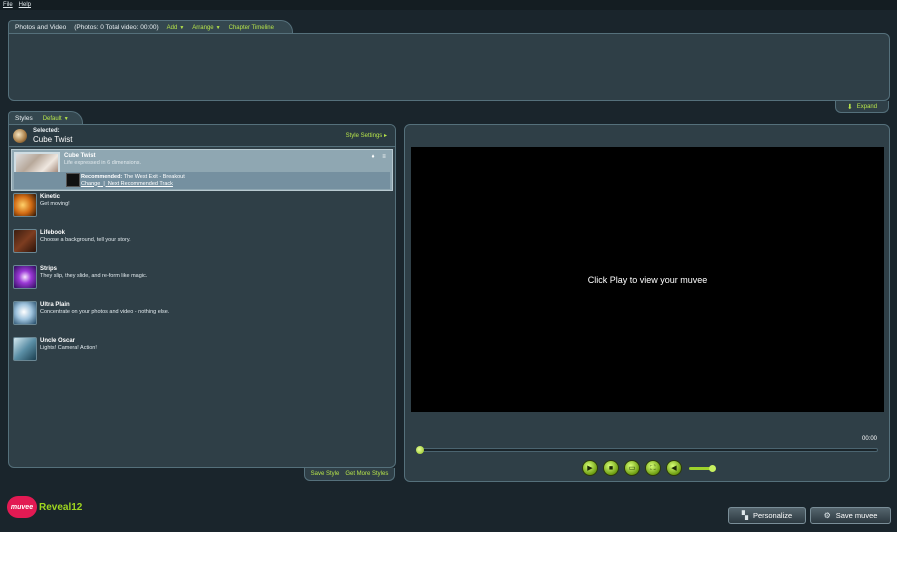 The image size is (897, 574). I want to click on muvee-reveal-logo: muvee Reveal12, so click(44, 507).